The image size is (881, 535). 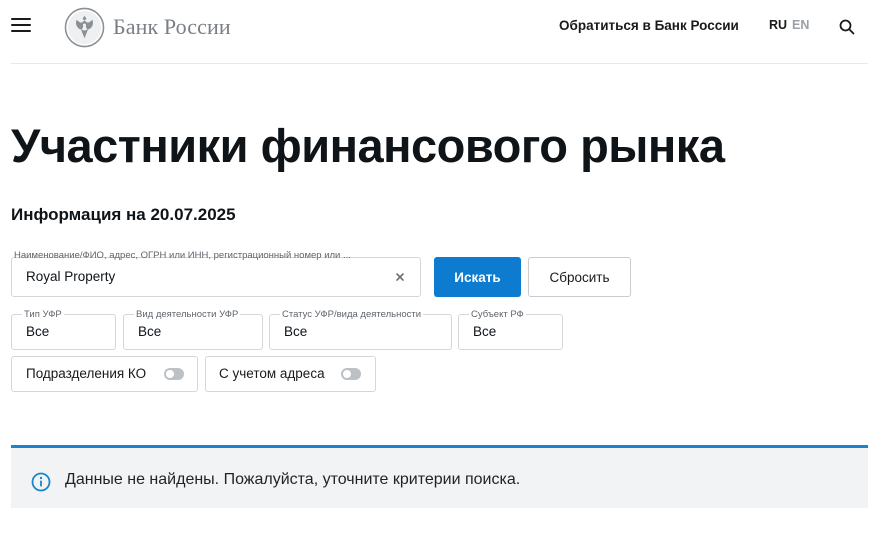 I want to click on menu-icon, so click(x=21, y=25).